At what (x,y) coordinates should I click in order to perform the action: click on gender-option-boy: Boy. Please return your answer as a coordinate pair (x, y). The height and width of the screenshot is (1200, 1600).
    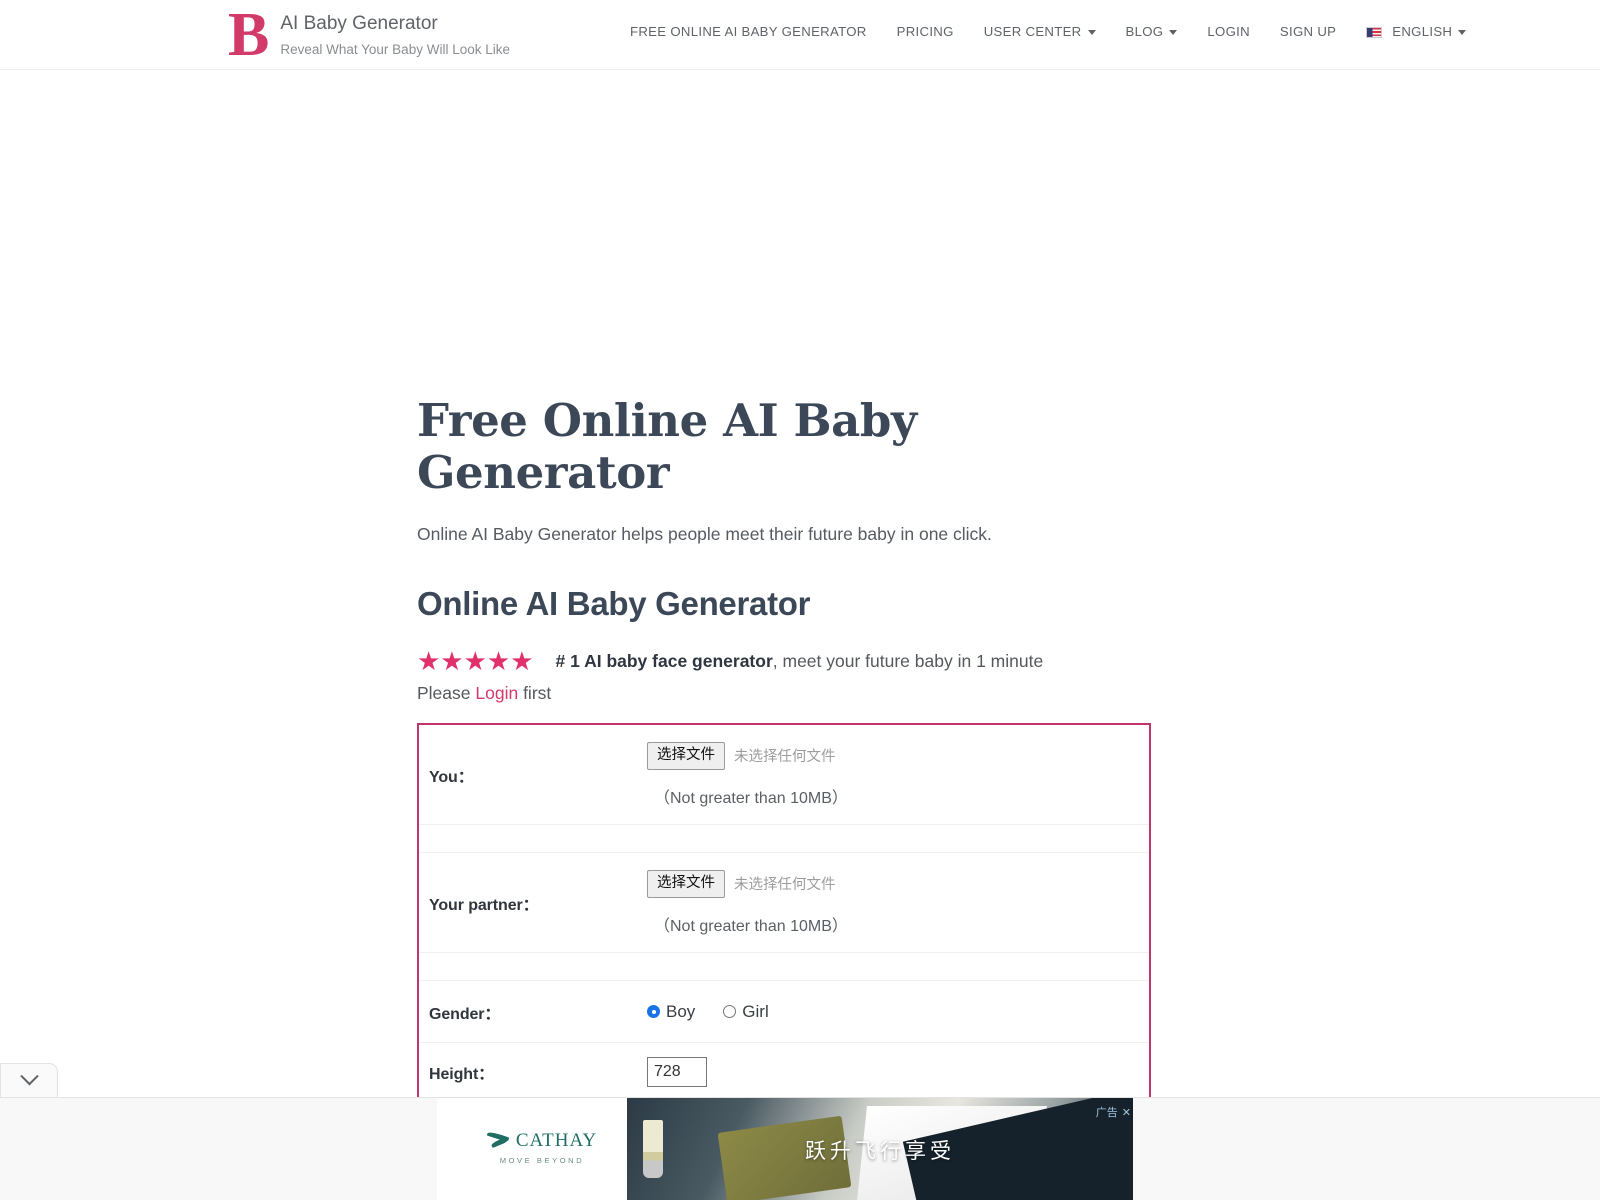
    Looking at the image, I should click on (671, 1012).